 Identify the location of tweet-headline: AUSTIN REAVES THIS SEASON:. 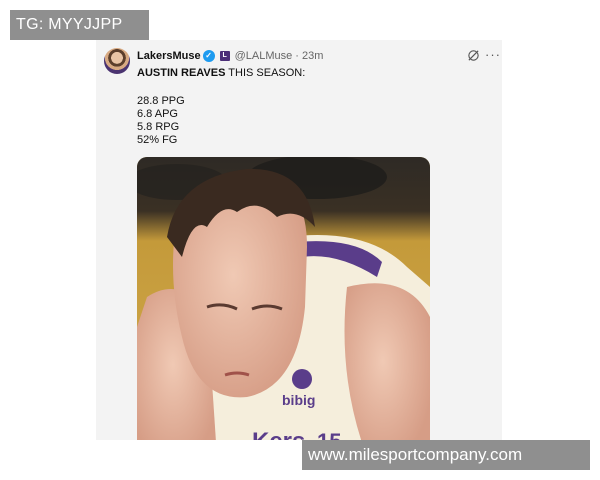
(221, 73).